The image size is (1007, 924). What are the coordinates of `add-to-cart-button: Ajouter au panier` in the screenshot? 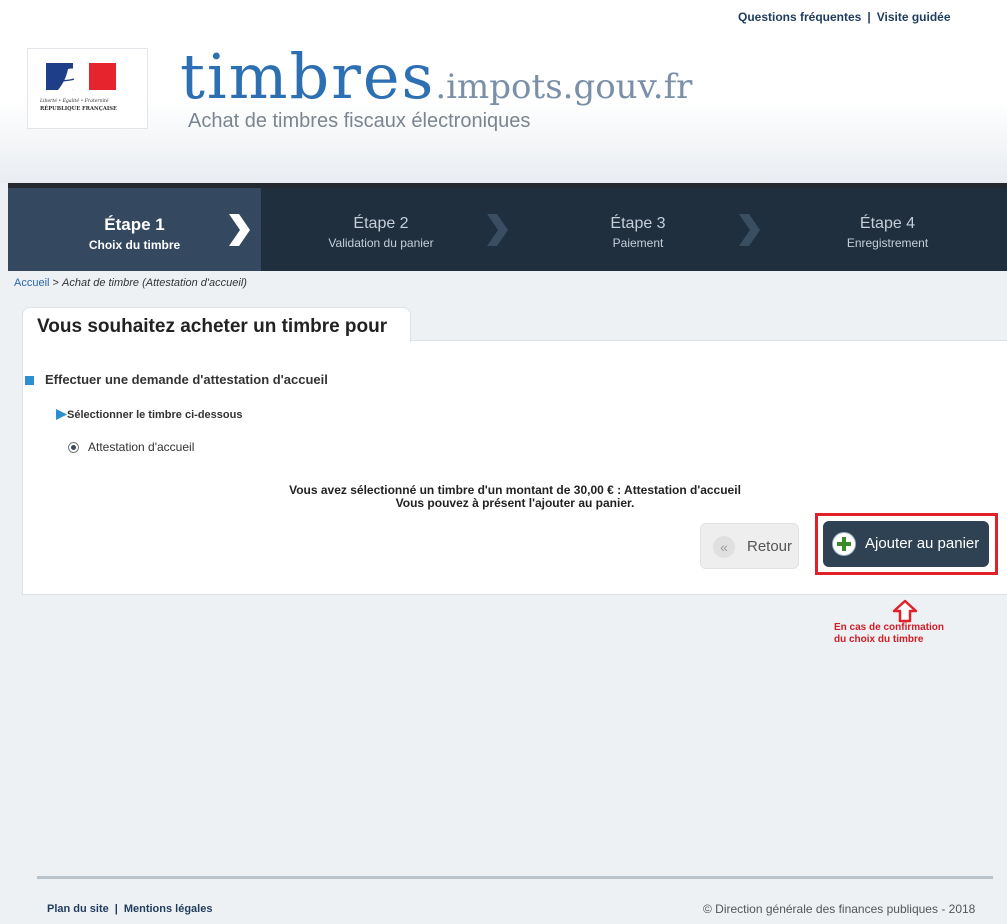 It's located at (906, 544).